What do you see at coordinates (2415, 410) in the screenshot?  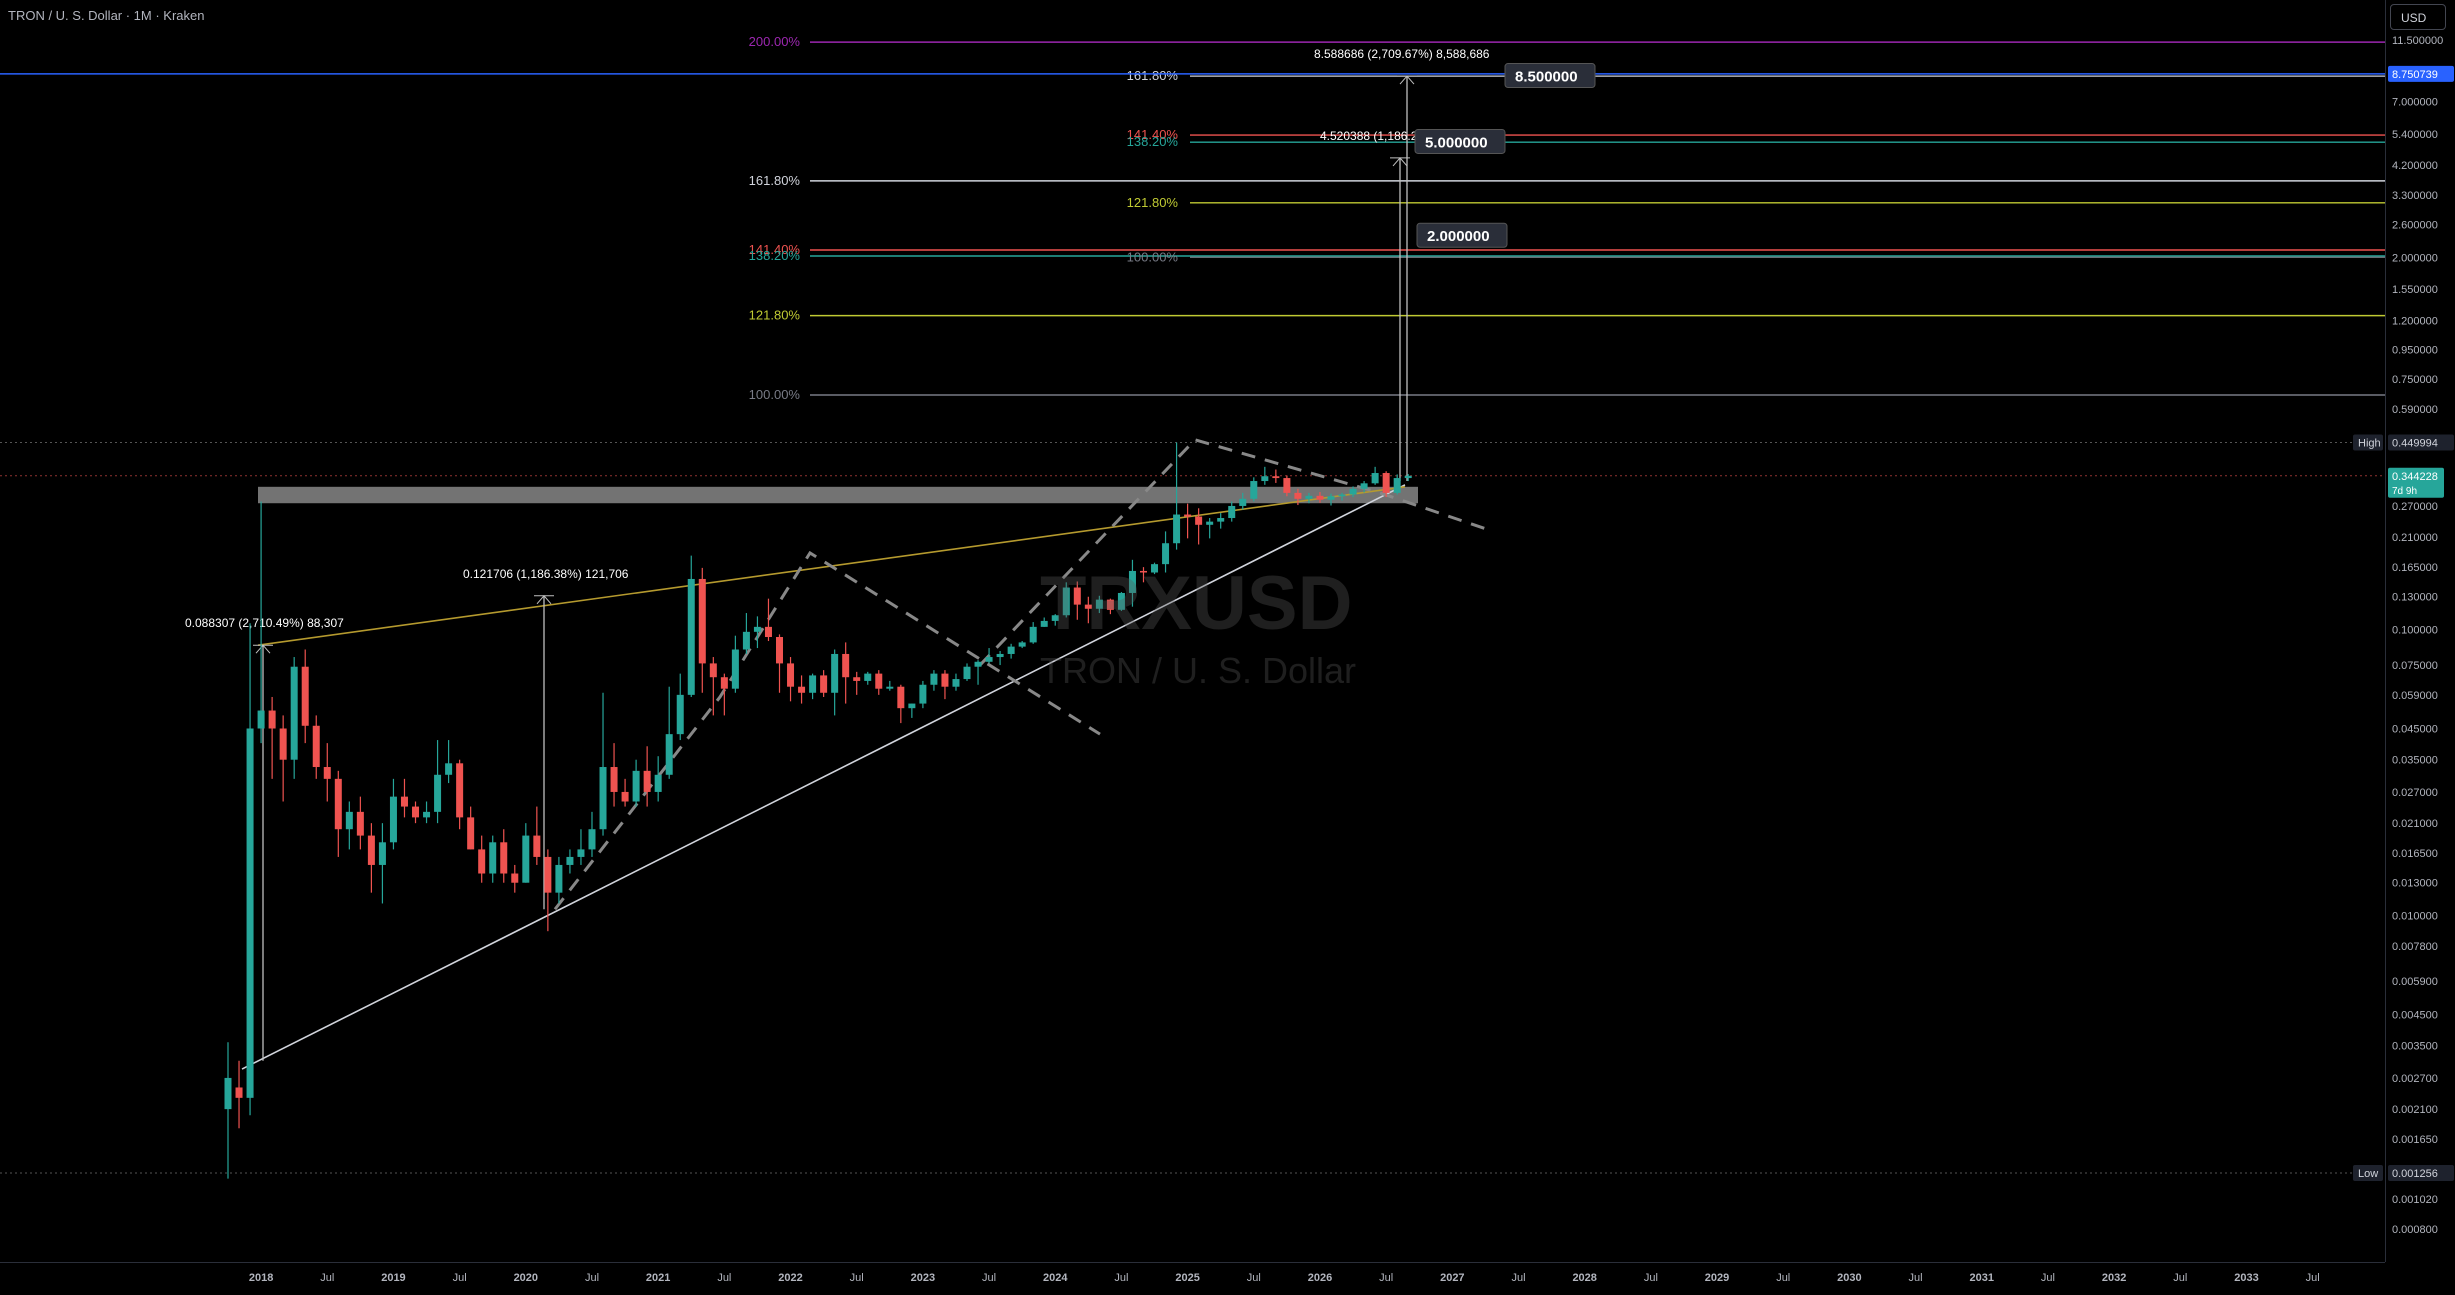 I see `price-axis-label: 0.590000` at bounding box center [2415, 410].